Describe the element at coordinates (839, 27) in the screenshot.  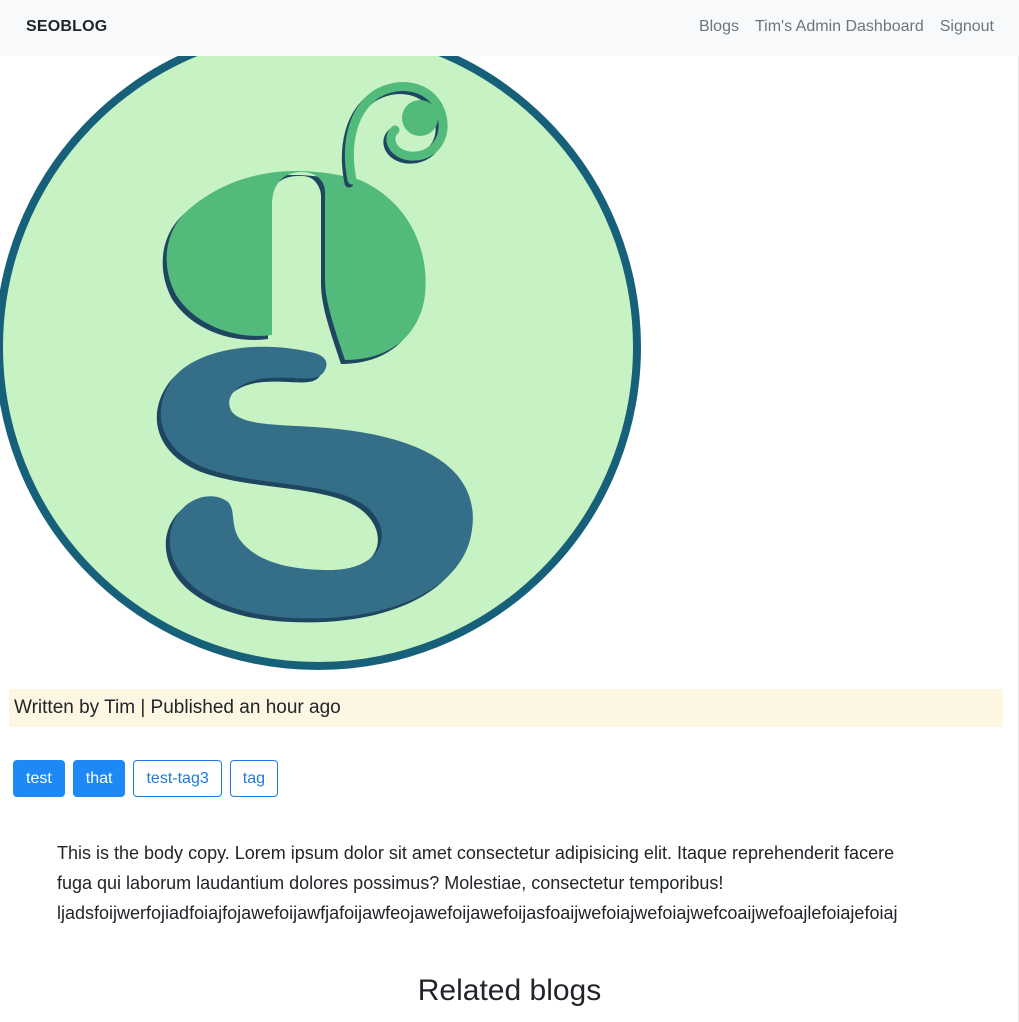
I see `nav-link-admin-dashboard: Tim's Admin Dashboard` at that location.